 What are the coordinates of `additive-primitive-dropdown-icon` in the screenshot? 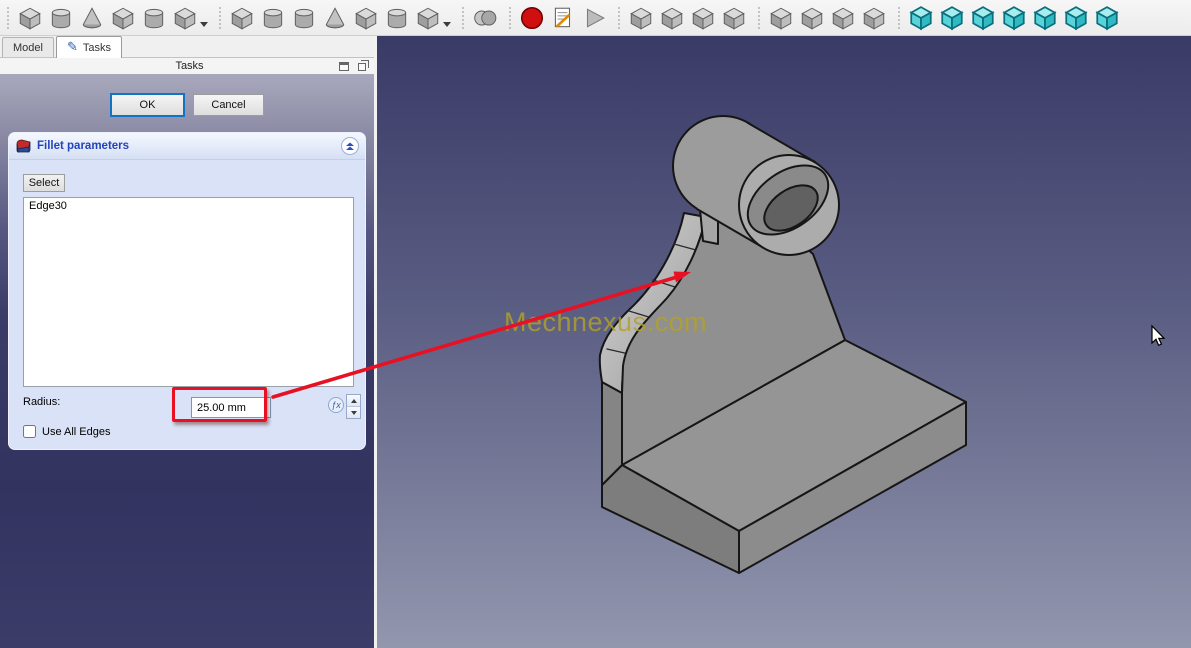 It's located at (204, 24).